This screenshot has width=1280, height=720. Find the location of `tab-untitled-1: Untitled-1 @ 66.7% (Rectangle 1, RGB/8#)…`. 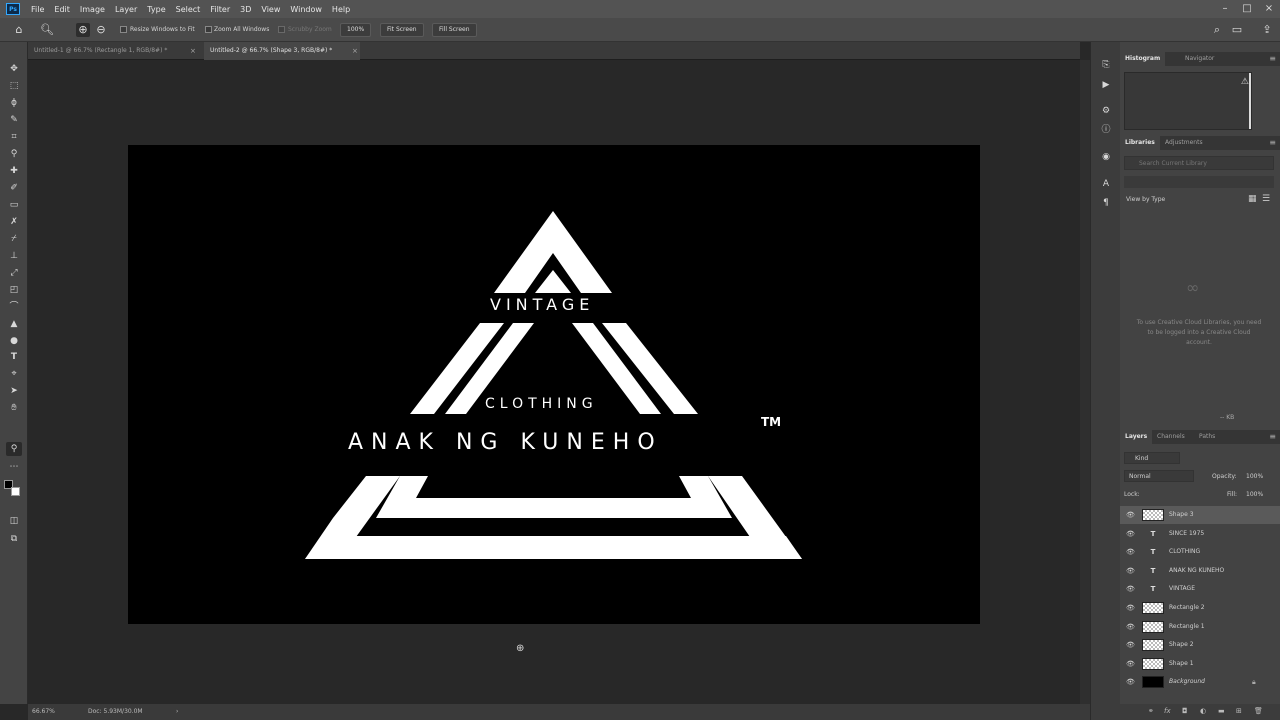

tab-untitled-1: Untitled-1 @ 66.7% (Rectangle 1, RGB/8#)… is located at coordinates (116, 51).